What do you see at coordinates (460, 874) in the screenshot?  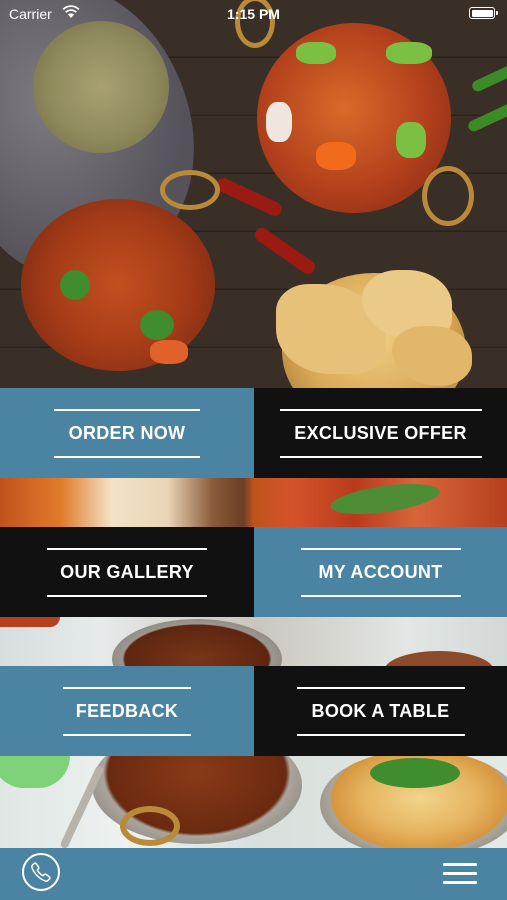 I see `hamburger-menu-icon` at bounding box center [460, 874].